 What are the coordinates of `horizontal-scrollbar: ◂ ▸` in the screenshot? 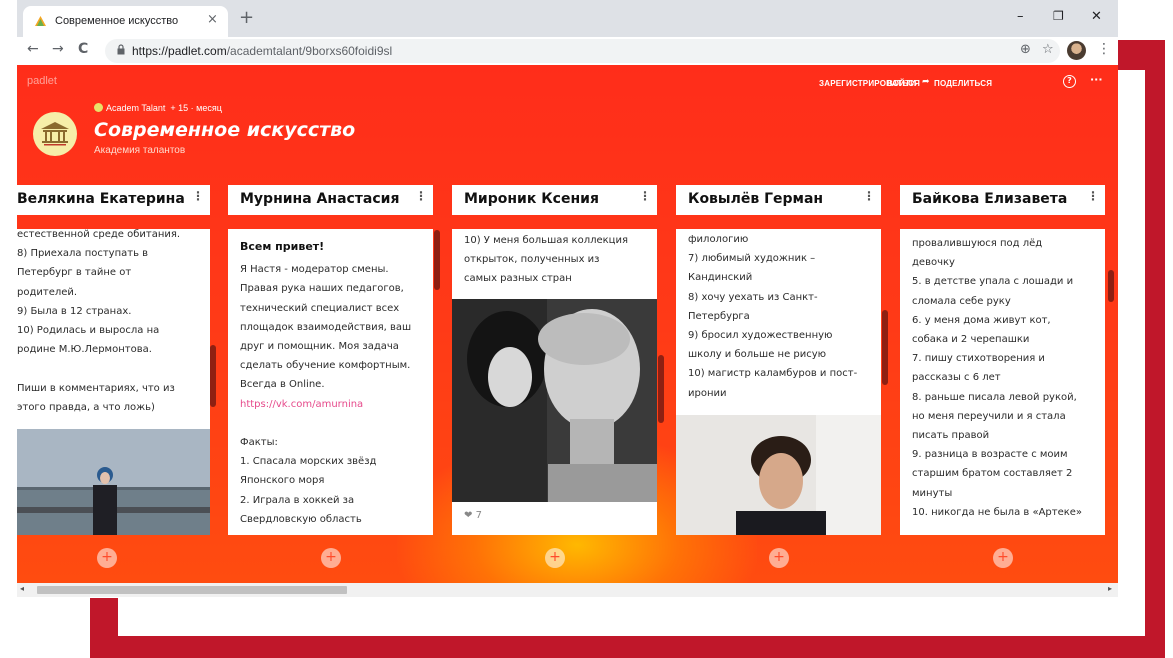 It's located at (567, 590).